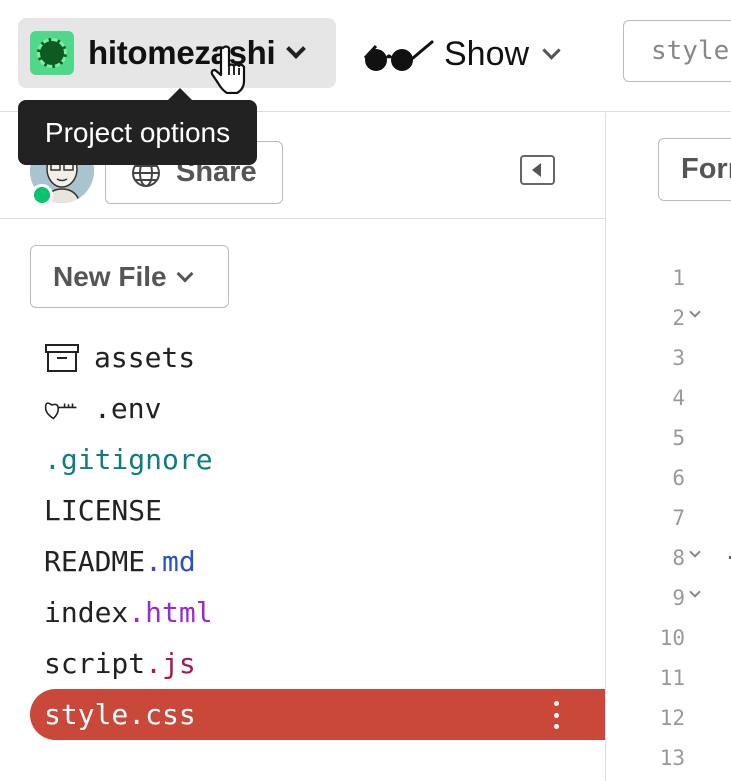 The image size is (731, 781). What do you see at coordinates (120, 714) in the screenshot?
I see `file-name: style.css` at bounding box center [120, 714].